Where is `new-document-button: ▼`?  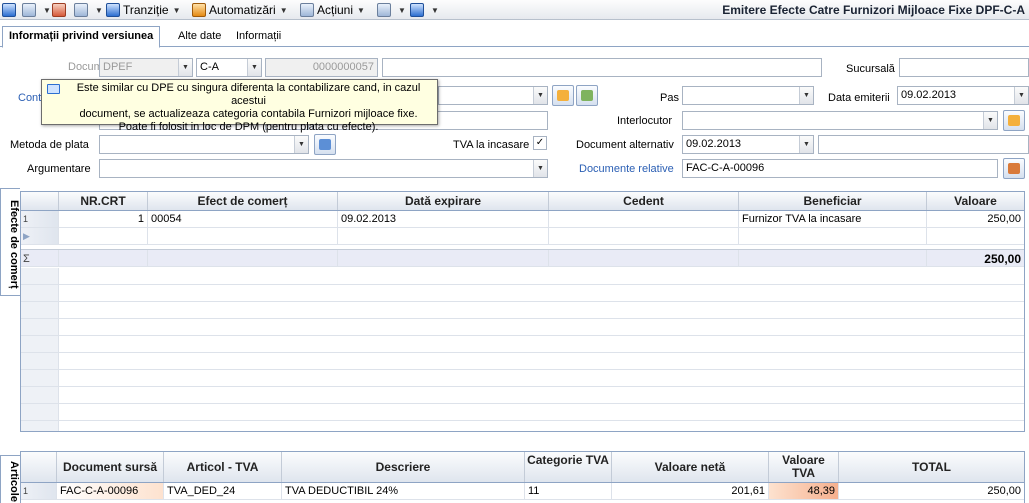
new-document-button: ▼ is located at coordinates (36, 10).